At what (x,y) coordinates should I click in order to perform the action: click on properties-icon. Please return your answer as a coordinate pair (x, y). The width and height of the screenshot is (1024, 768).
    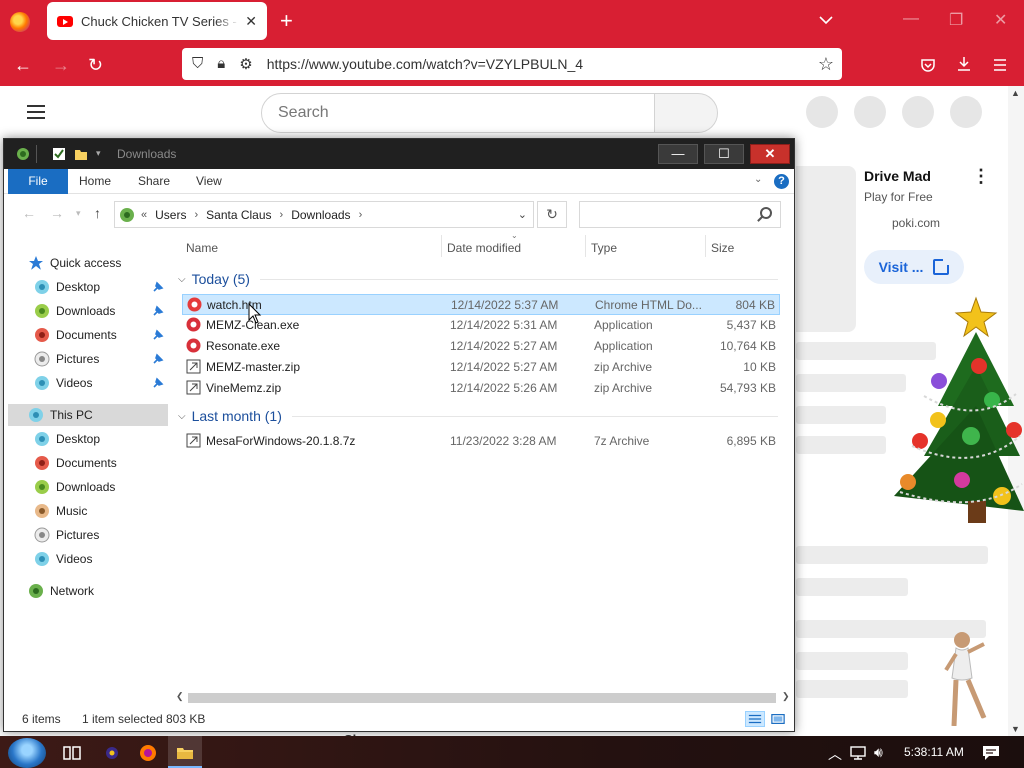
    Looking at the image, I should click on (59, 154).